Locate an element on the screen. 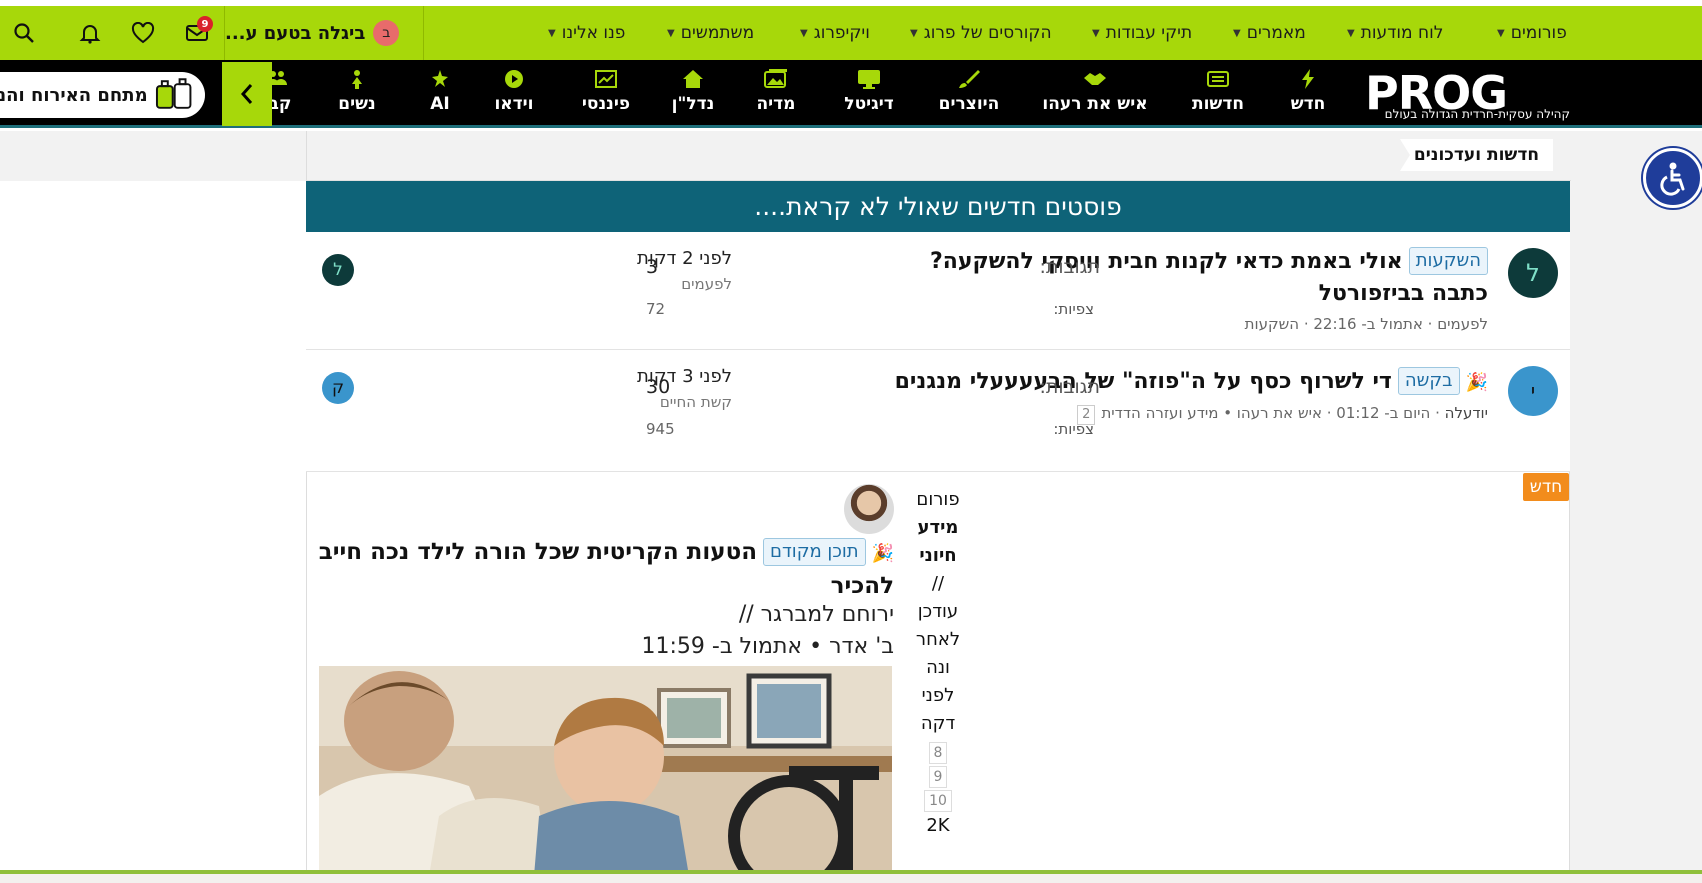 This screenshot has height=883, width=1702. thread-tag: בקשה is located at coordinates (1428, 381).